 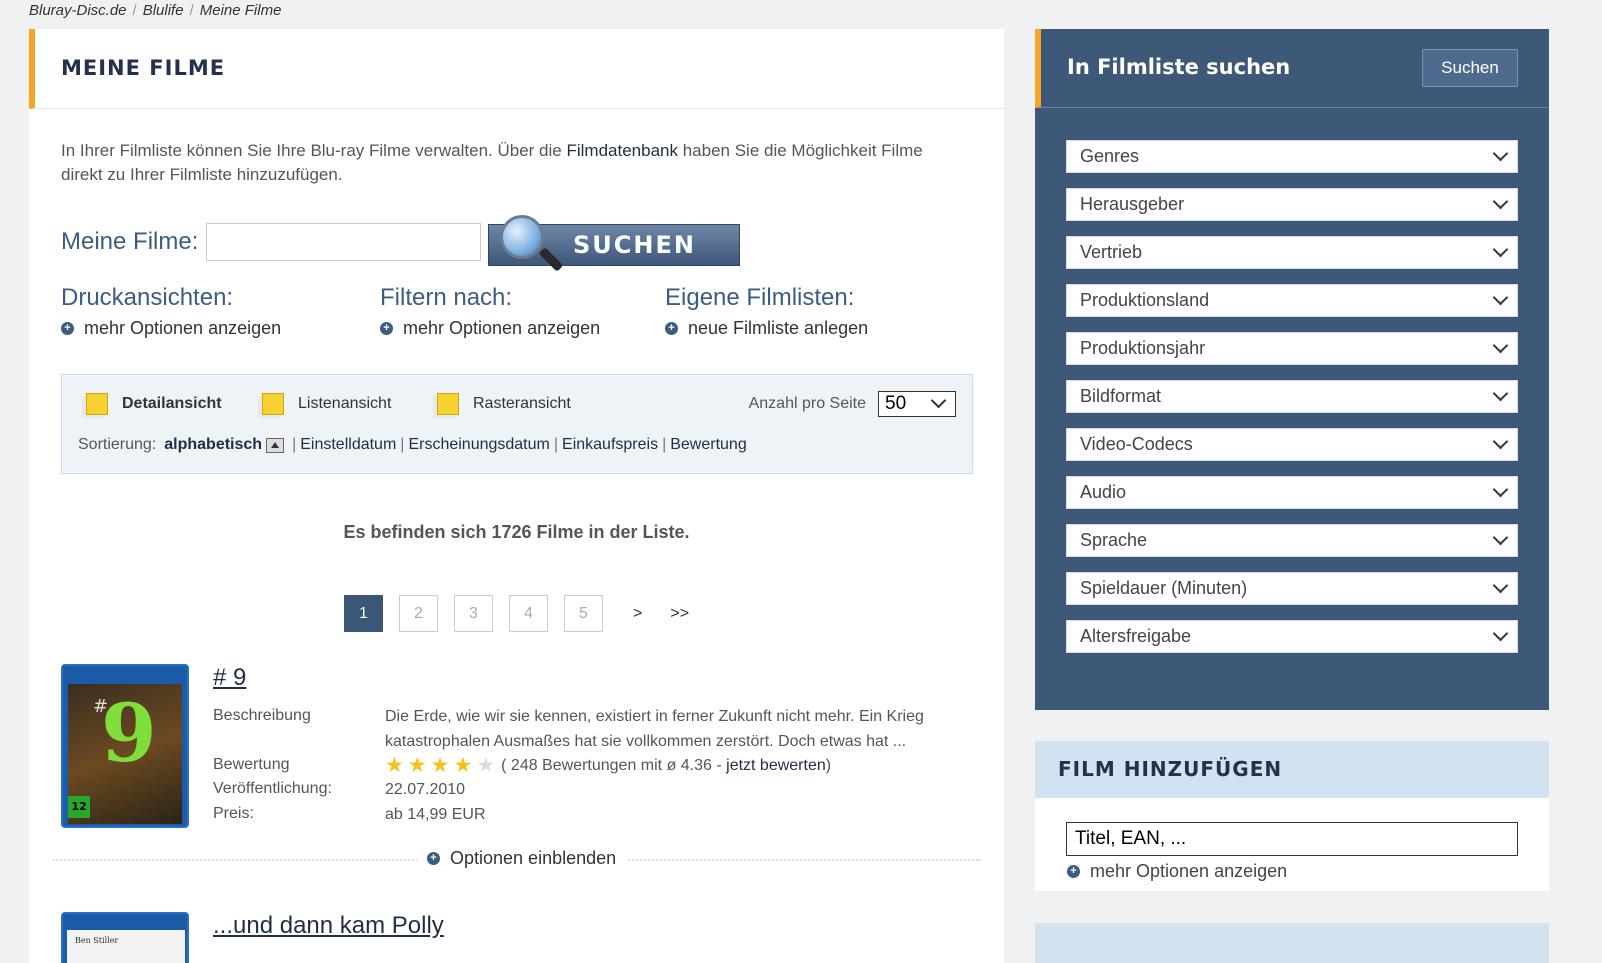 I want to click on filter-select: Produktionsjahr, so click(x=1292, y=348).